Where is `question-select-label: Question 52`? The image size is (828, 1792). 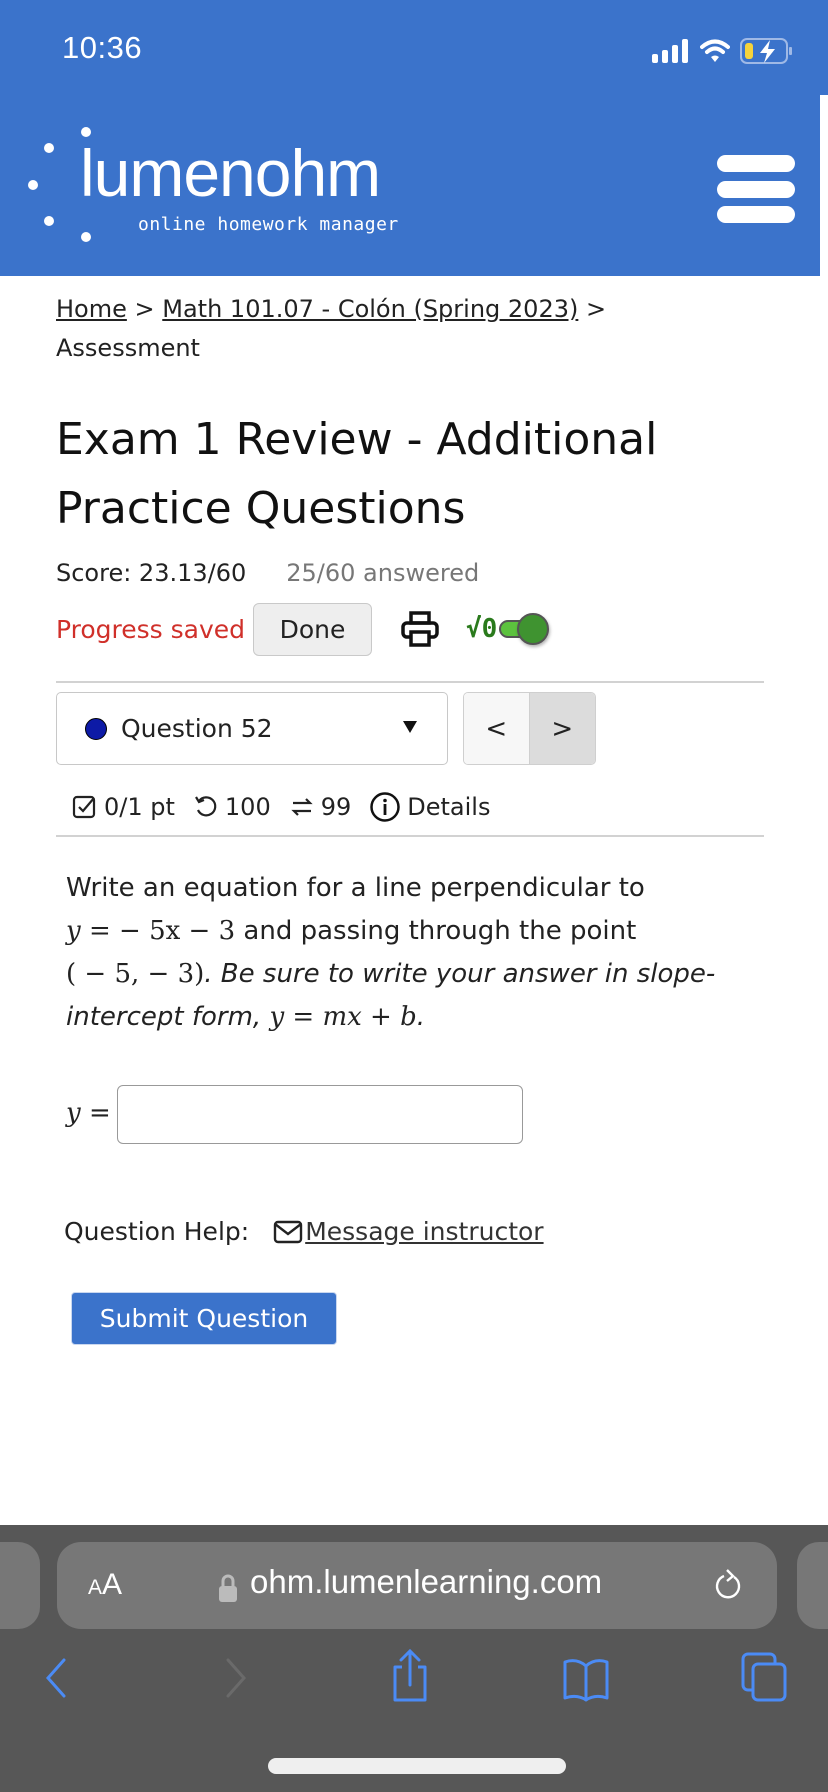
question-select-label: Question 52 is located at coordinates (197, 728).